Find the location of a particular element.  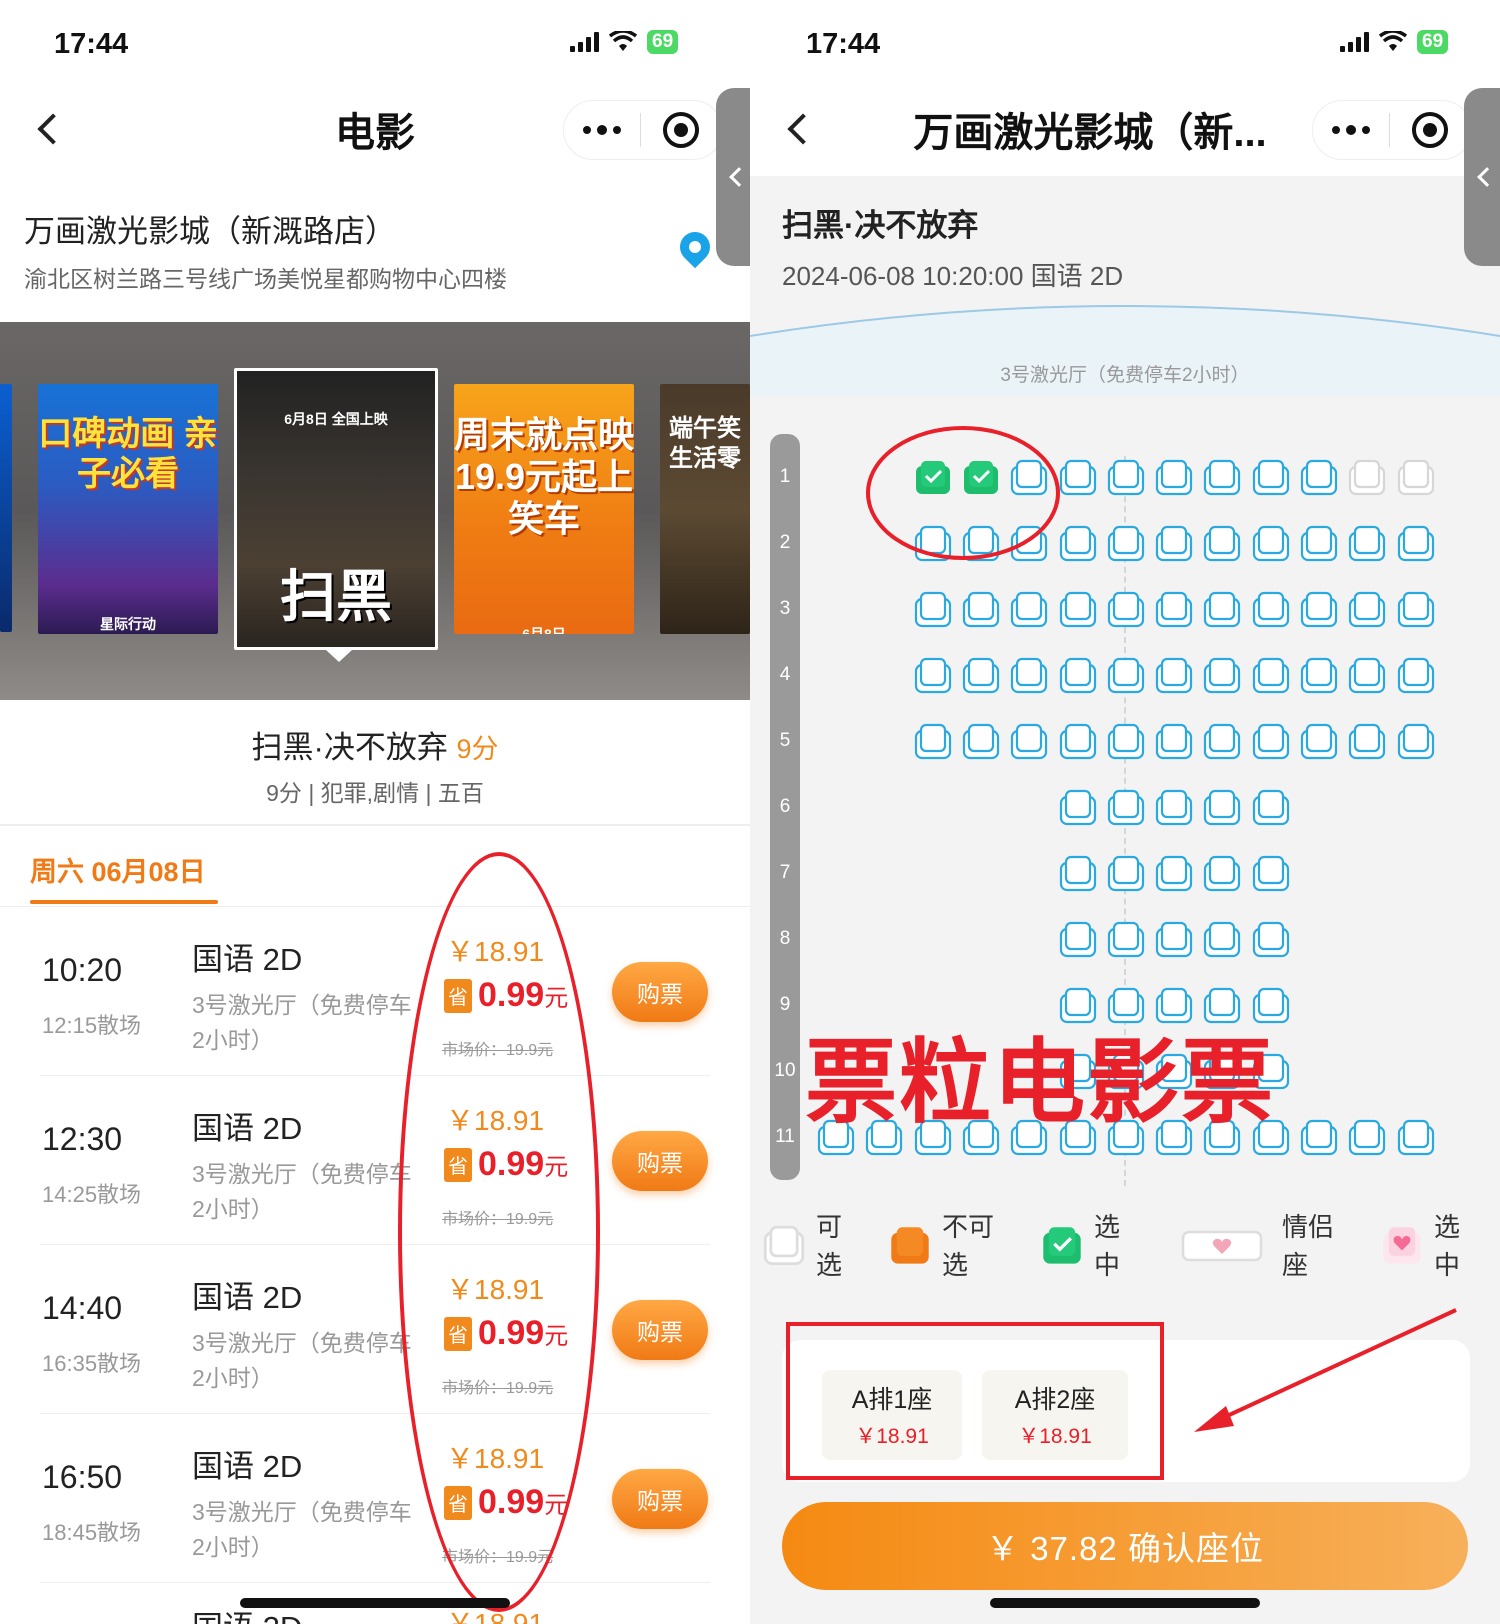

divider is located at coordinates (375, 825).